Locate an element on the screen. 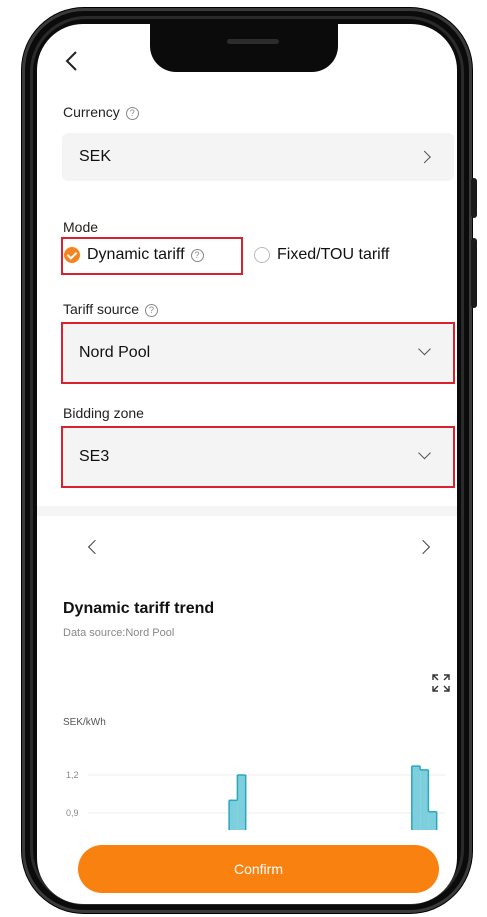 The image size is (487, 917). currency-select: SEK is located at coordinates (258, 157).